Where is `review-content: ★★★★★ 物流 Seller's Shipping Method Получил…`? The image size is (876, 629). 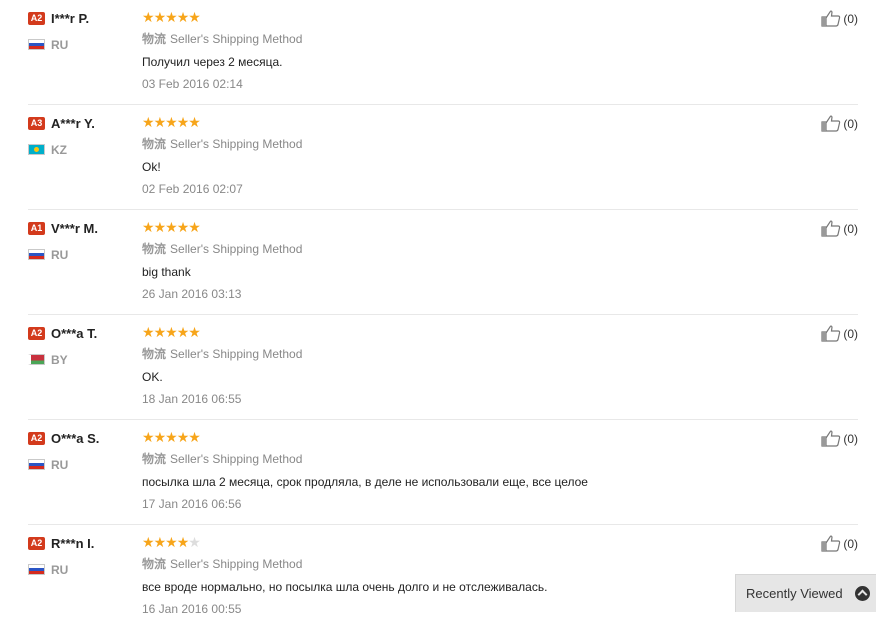
review-content: ★★★★★ 物流 Seller's Shipping Method Получил… is located at coordinates (442, 50).